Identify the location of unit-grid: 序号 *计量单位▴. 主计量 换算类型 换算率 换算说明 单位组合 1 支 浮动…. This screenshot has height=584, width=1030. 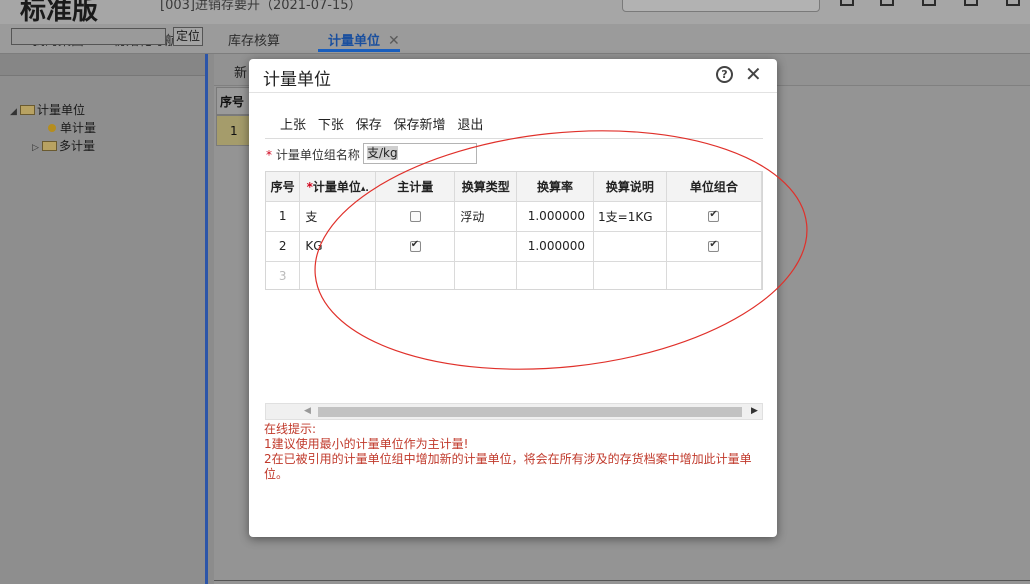
(514, 230).